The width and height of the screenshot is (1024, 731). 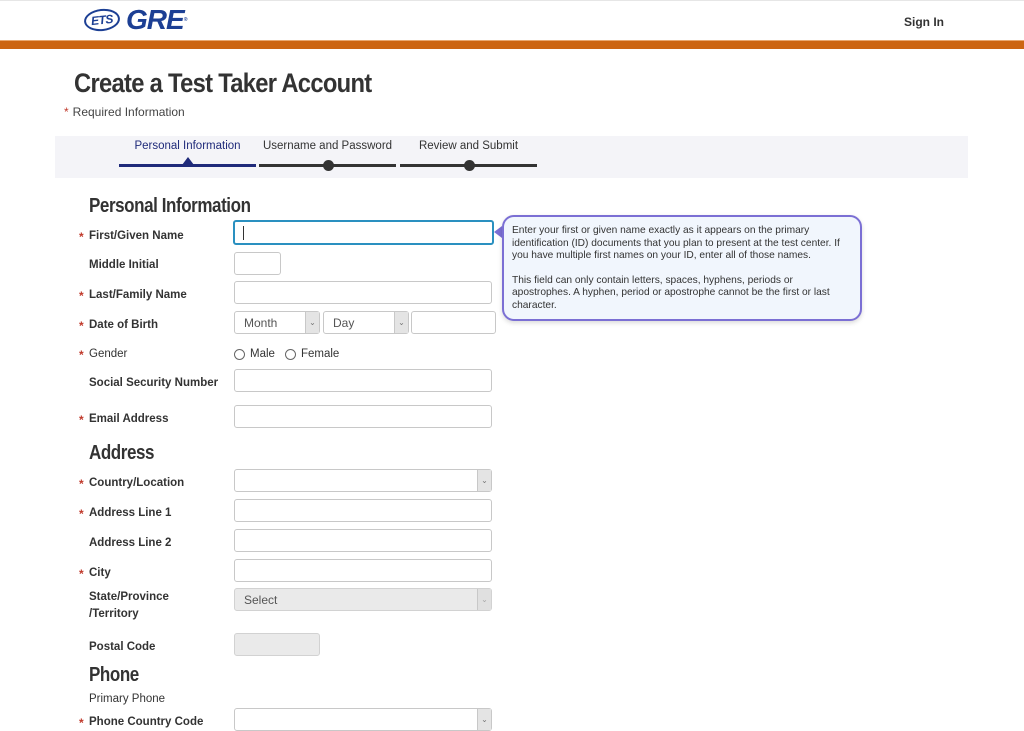 What do you see at coordinates (327, 146) in the screenshot?
I see `step-label: Username and Password` at bounding box center [327, 146].